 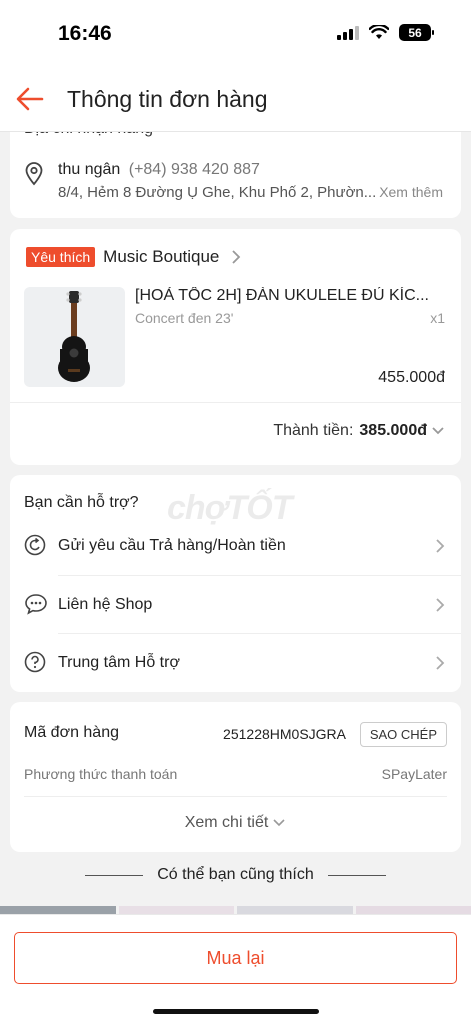 I want to click on favorite-badge: Yêu thích, so click(x=61, y=257).